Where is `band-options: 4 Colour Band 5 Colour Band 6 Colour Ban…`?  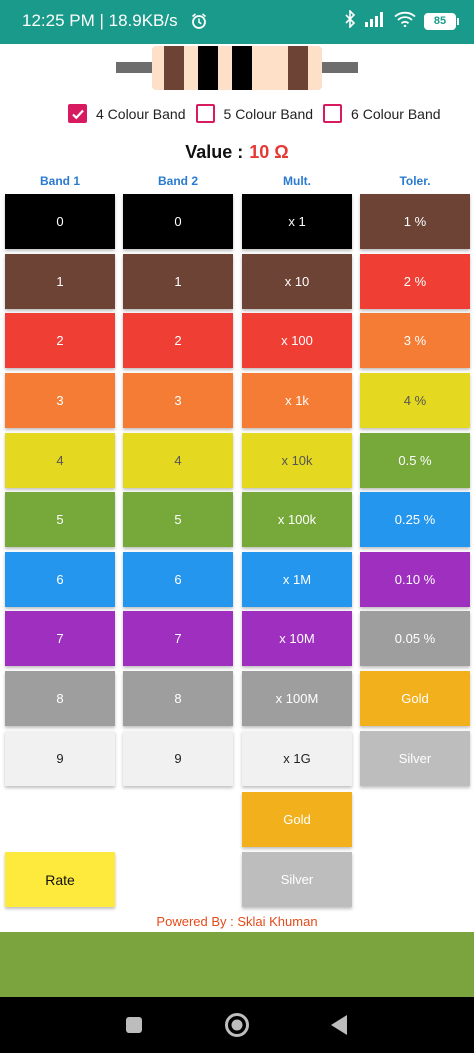 band-options: 4 Colour Band 5 Colour Band 6 Colour Ban… is located at coordinates (258, 113).